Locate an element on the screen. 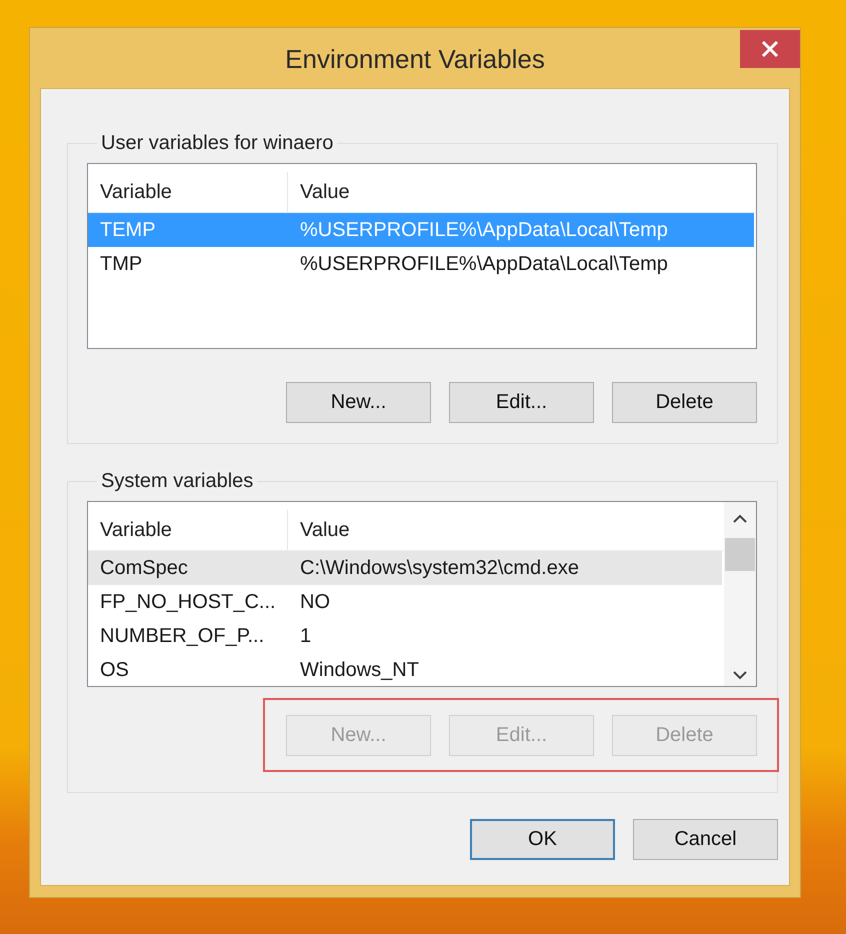 This screenshot has width=846, height=934. group-title: User variables for winaero is located at coordinates (217, 143).